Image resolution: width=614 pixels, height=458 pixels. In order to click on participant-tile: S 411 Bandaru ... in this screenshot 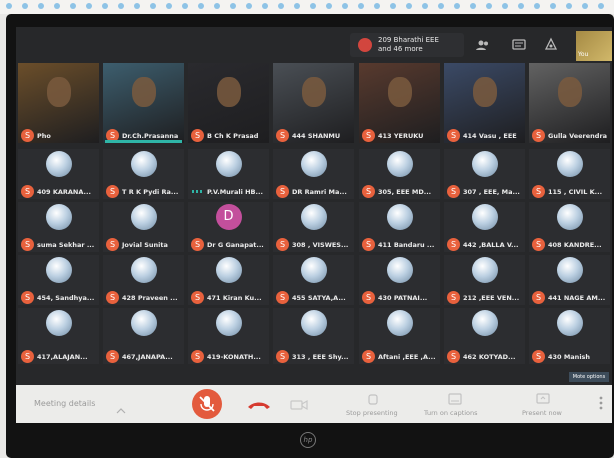, I will do `click(399, 227)`.